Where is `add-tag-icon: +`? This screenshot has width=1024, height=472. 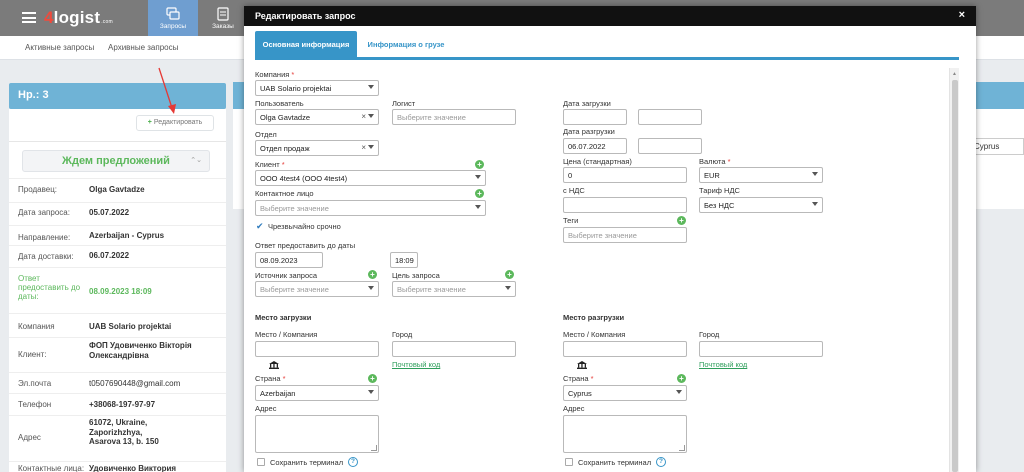
add-tag-icon: + is located at coordinates (681, 220).